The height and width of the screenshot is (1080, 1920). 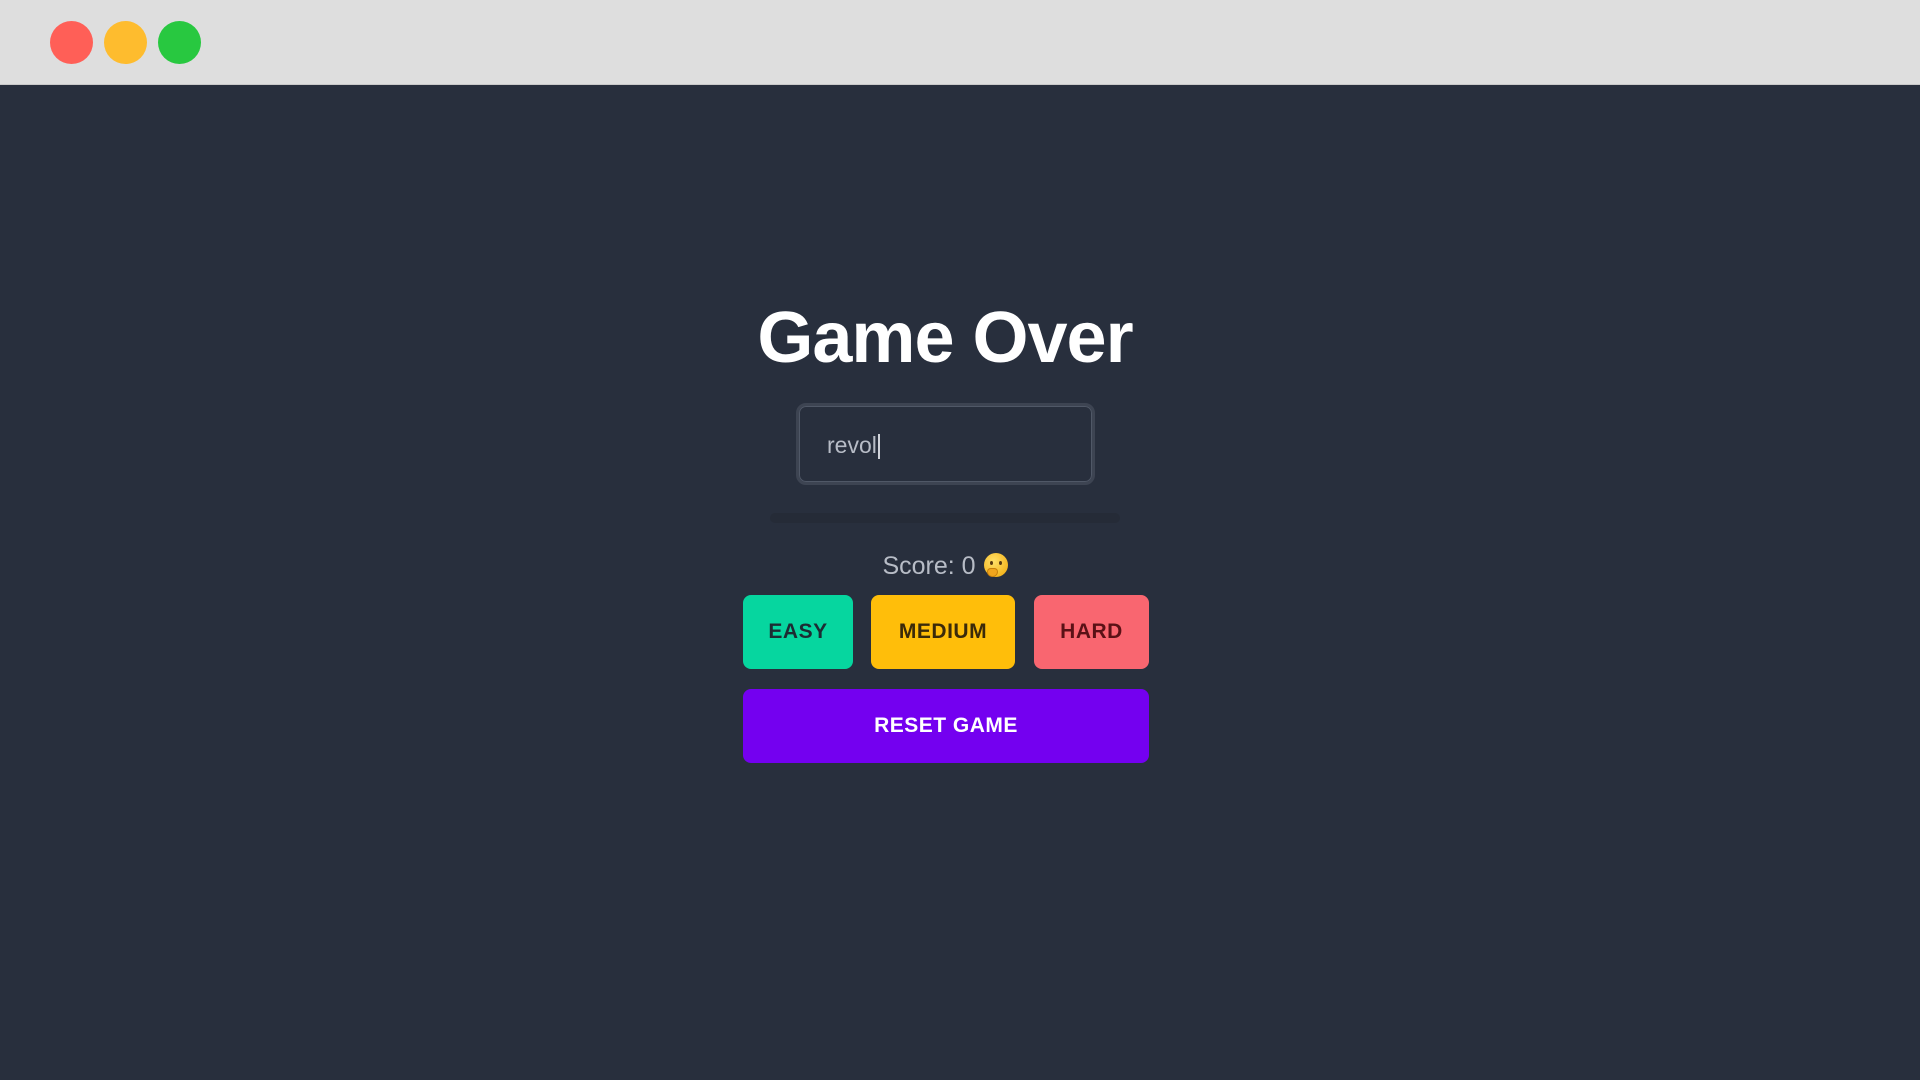 What do you see at coordinates (853, 445) in the screenshot?
I see `word-input-text: revol` at bounding box center [853, 445].